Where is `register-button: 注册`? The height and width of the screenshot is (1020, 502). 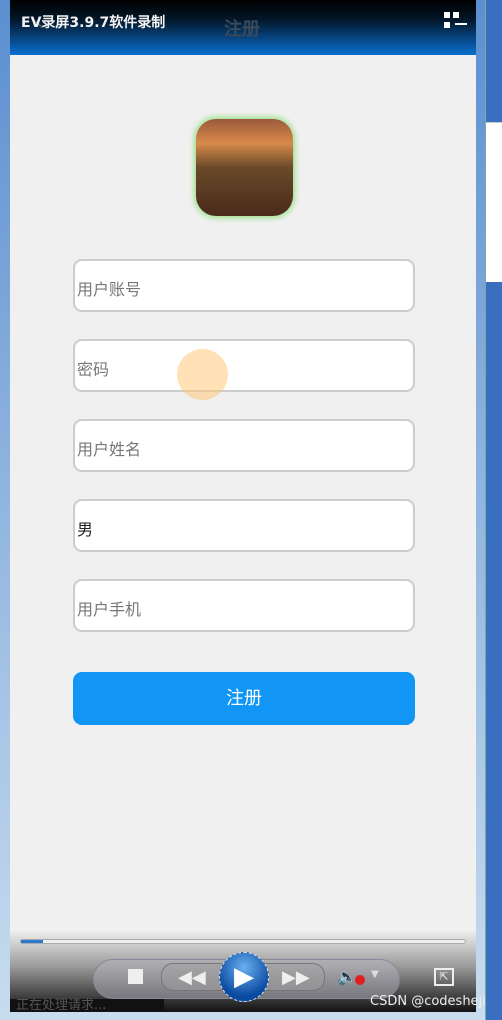
register-button: 注册 is located at coordinates (244, 698).